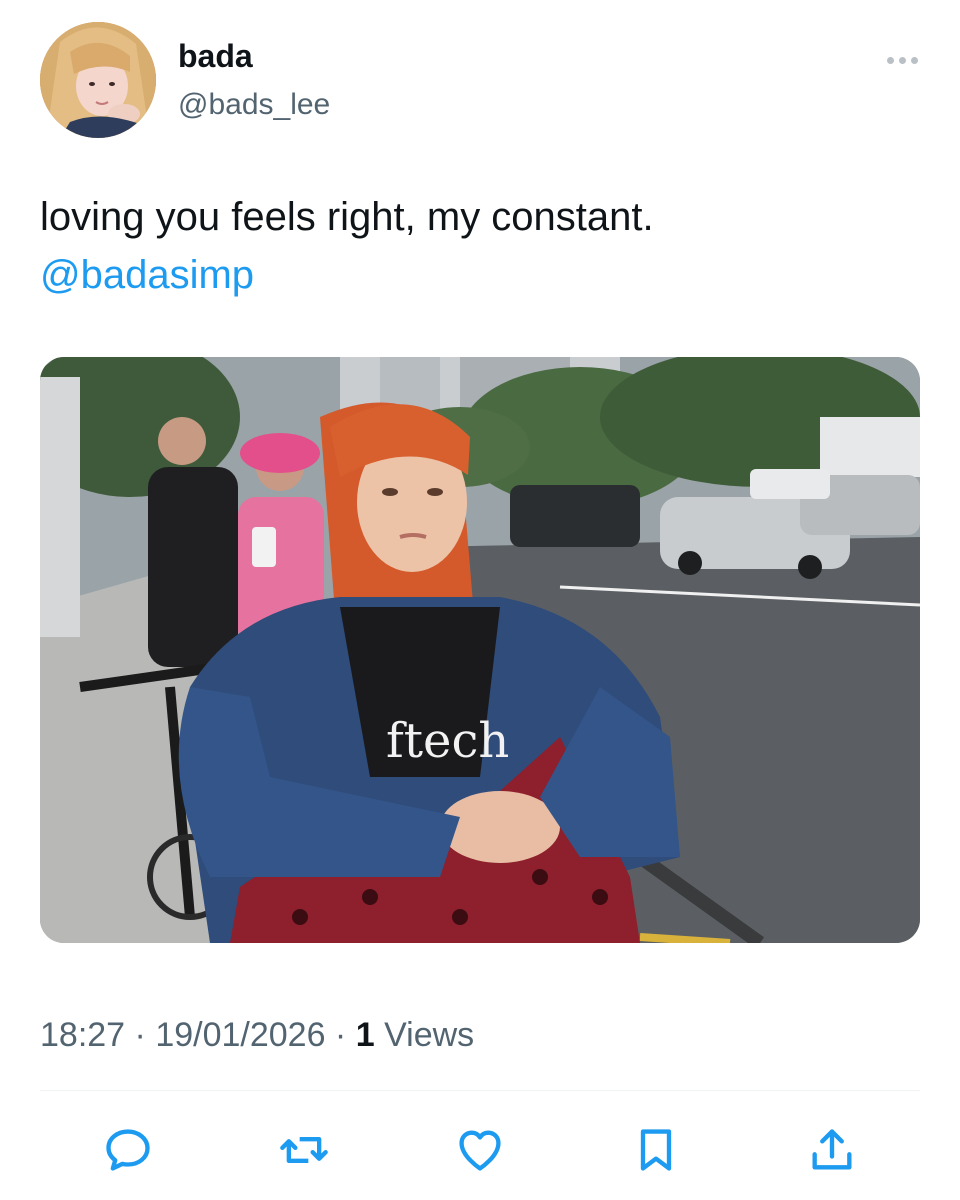 The height and width of the screenshot is (1200, 960). What do you see at coordinates (480, 1090) in the screenshot?
I see `divider` at bounding box center [480, 1090].